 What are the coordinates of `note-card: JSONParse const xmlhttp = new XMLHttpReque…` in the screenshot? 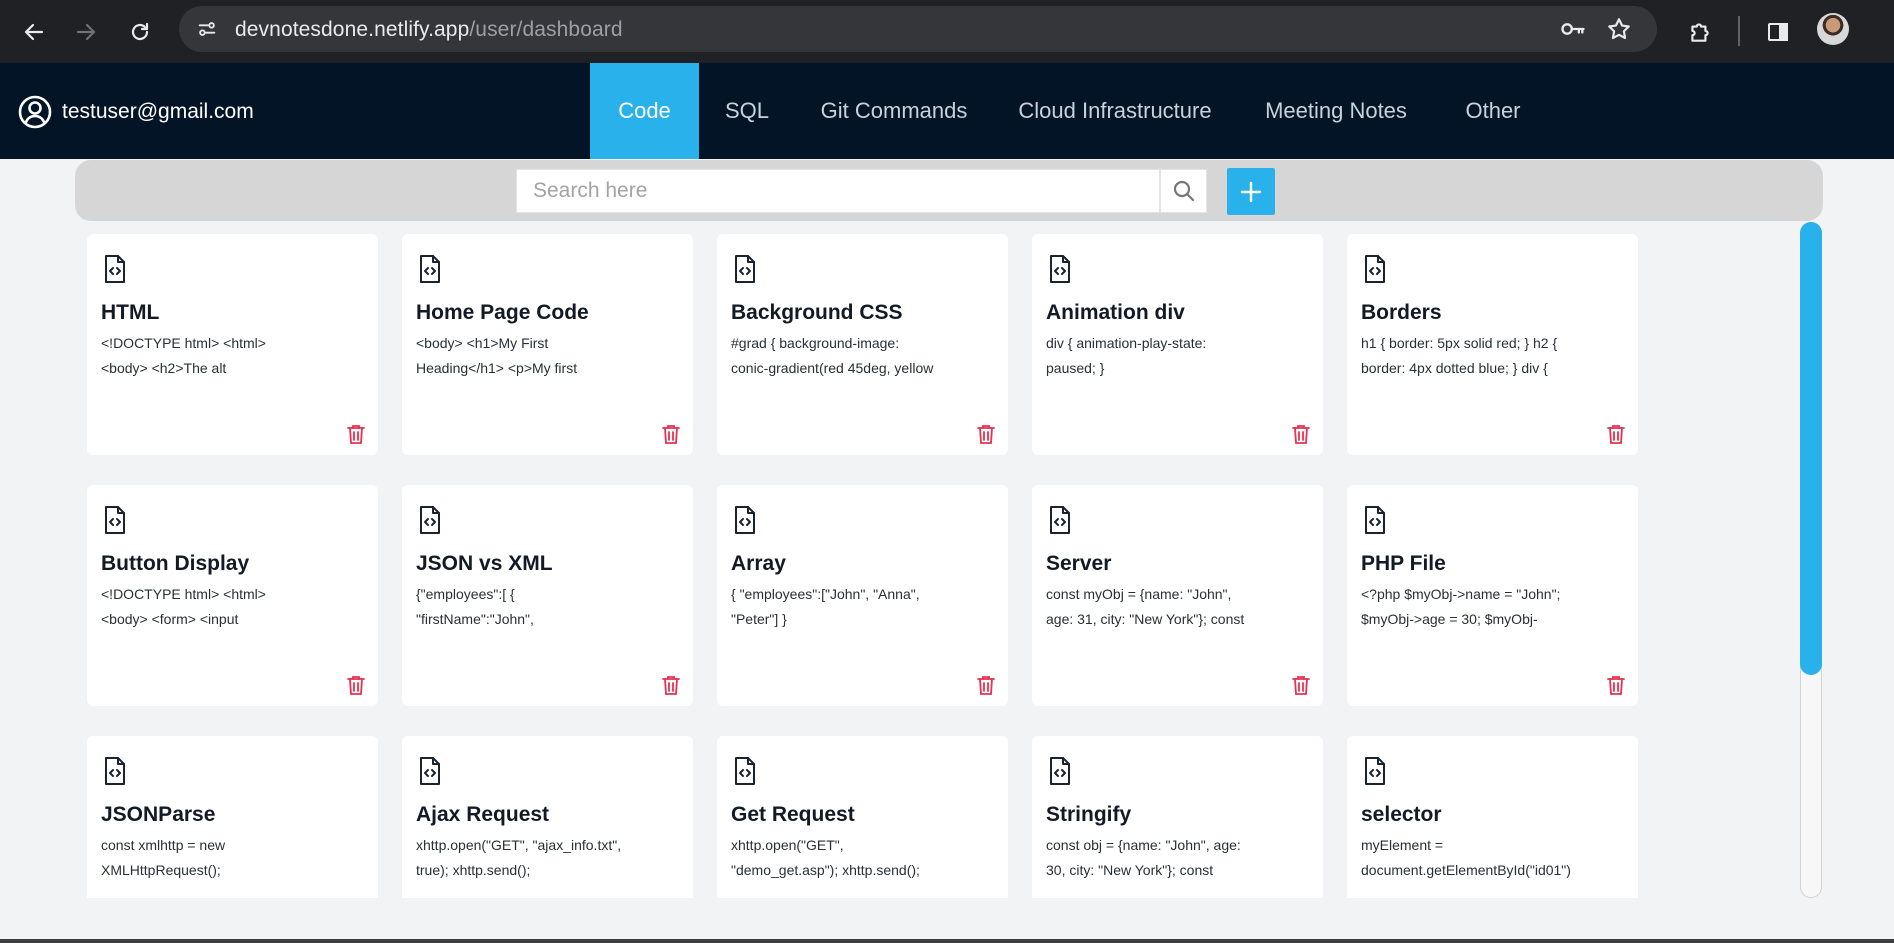 It's located at (232, 817).